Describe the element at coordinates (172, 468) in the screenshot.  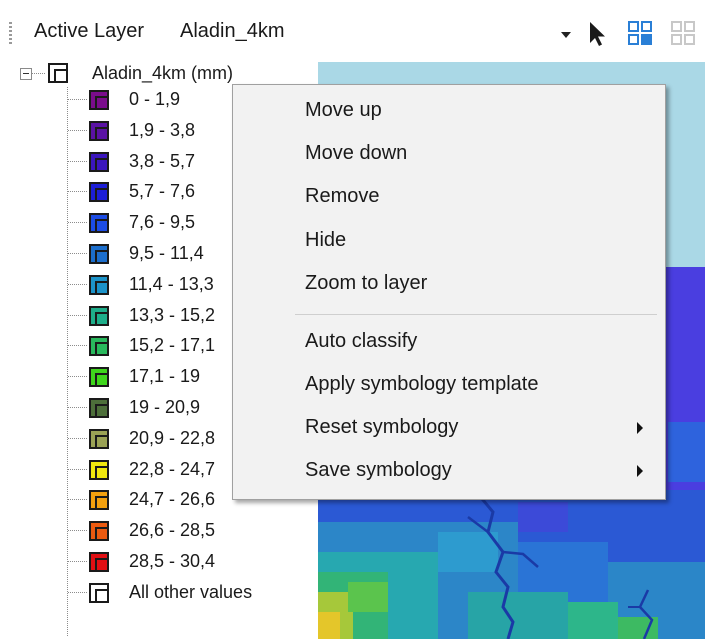
I see `legend-item-label: 22,8 - 24,7` at that location.